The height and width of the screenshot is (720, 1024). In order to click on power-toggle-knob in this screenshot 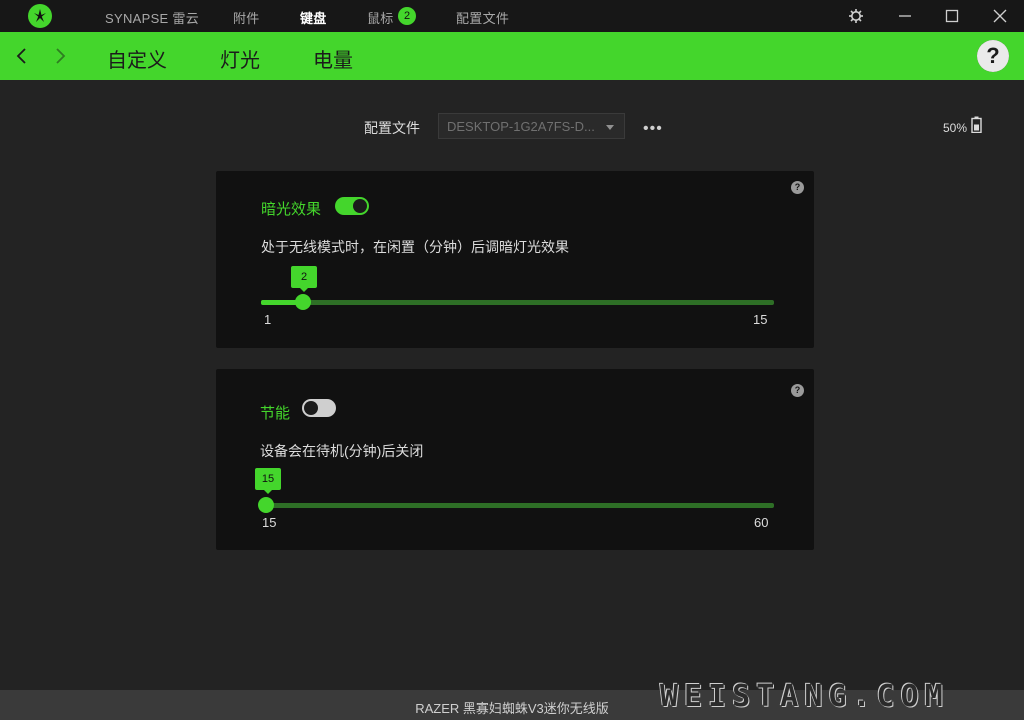, I will do `click(311, 408)`.